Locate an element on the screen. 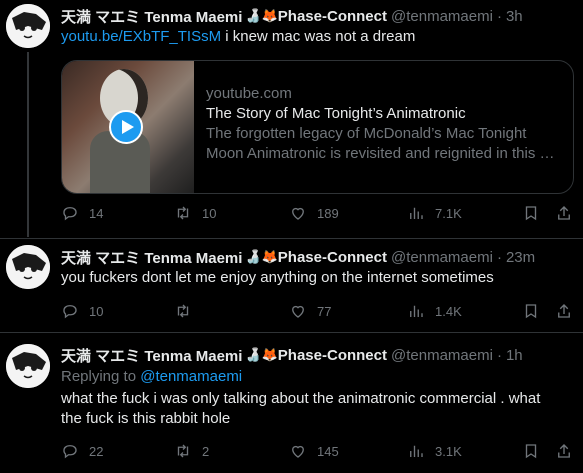 The image size is (583, 473). action-bar: 14 10 189 7.1K is located at coordinates (318, 213).